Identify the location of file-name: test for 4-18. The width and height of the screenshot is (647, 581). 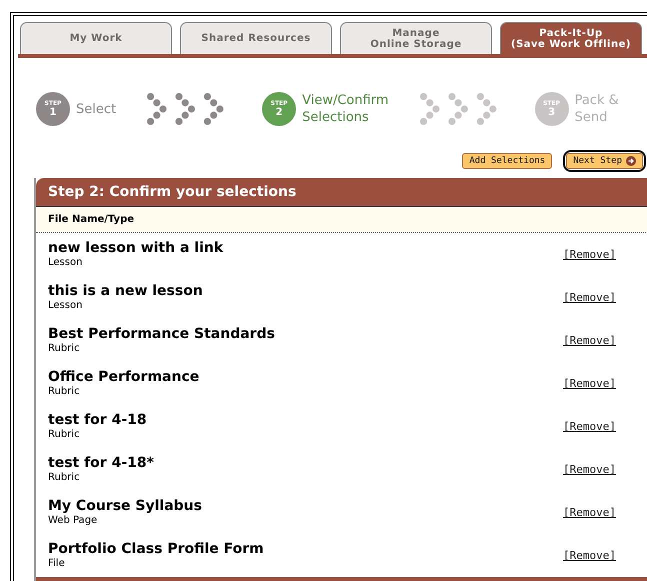
(98, 420).